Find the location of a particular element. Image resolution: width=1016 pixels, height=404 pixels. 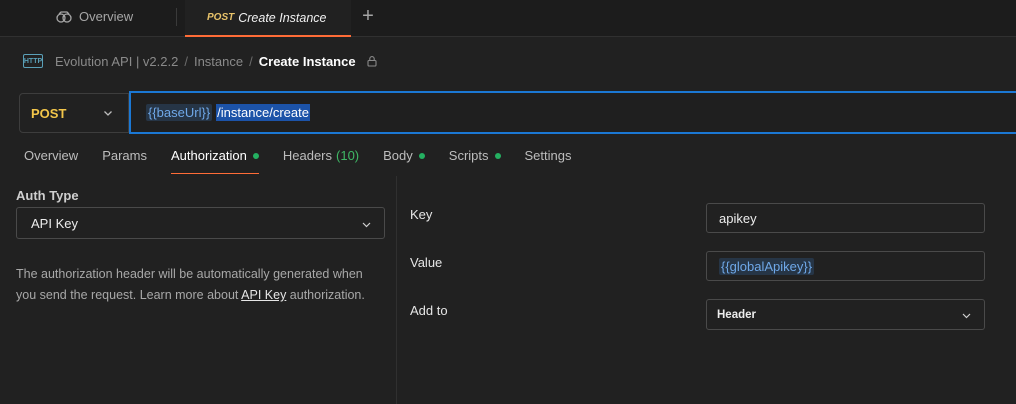

value-label: Value is located at coordinates (426, 262).